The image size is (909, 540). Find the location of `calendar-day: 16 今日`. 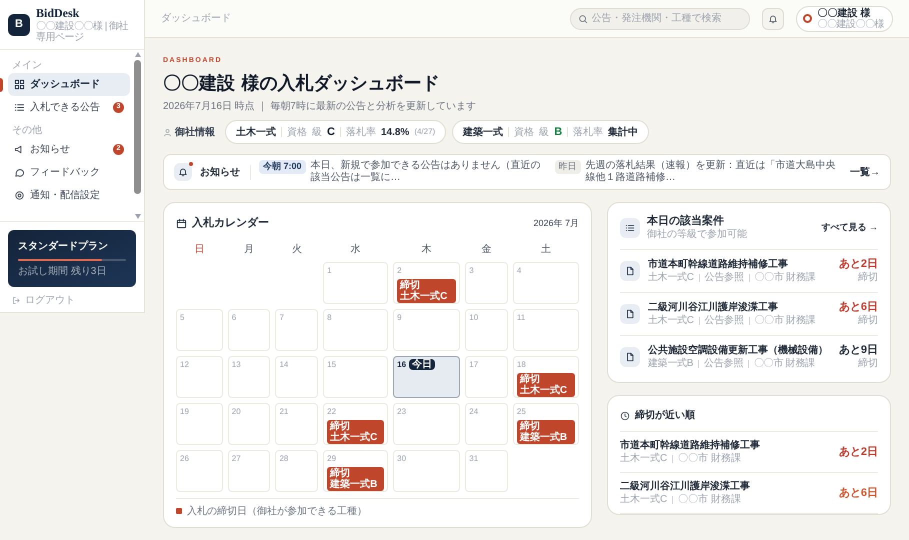

calendar-day: 16 今日 is located at coordinates (426, 377).